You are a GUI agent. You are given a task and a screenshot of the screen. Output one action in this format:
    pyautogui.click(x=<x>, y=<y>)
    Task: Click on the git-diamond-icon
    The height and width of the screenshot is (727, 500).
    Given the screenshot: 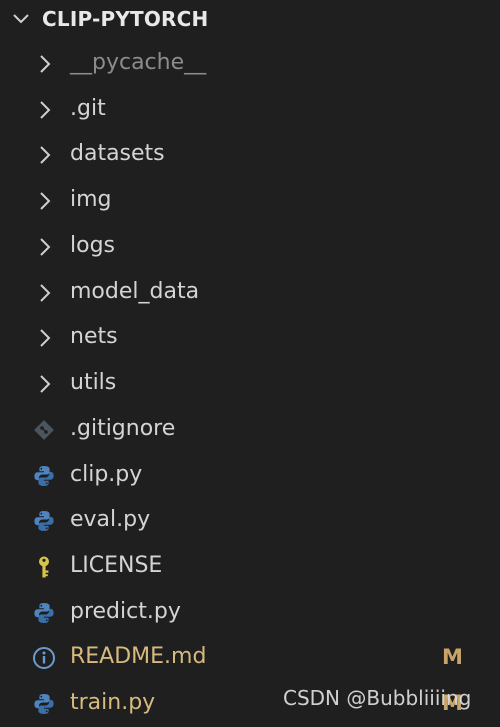 What is the action you would take?
    pyautogui.click(x=44, y=430)
    